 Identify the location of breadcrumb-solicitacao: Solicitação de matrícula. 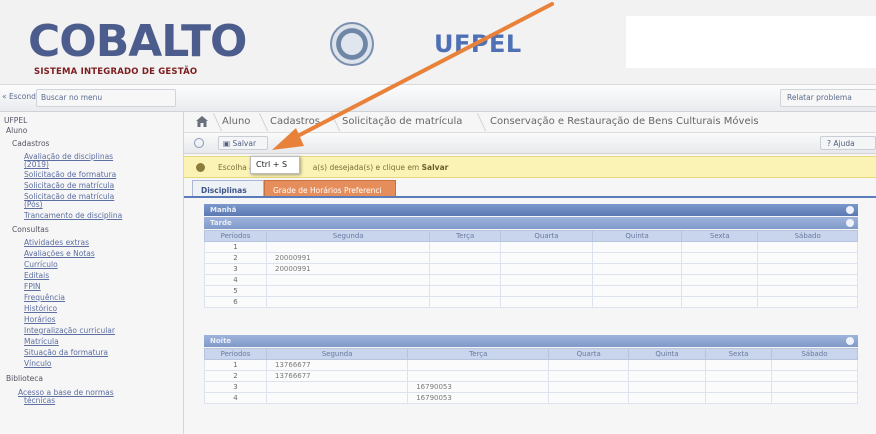
(402, 121).